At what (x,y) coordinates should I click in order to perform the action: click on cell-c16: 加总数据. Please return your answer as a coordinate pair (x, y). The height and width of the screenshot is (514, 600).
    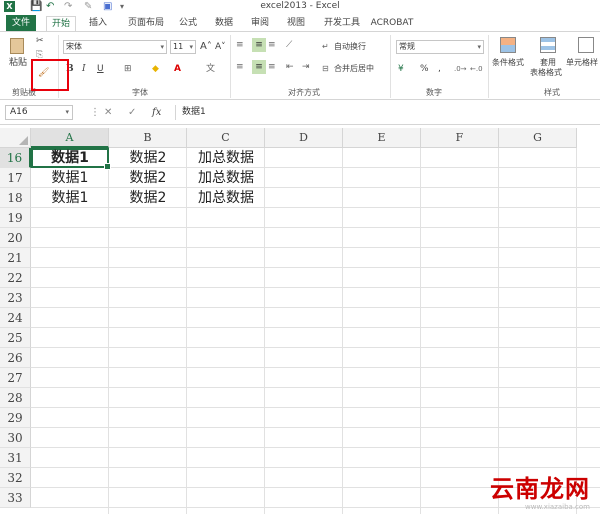
    Looking at the image, I should click on (226, 158).